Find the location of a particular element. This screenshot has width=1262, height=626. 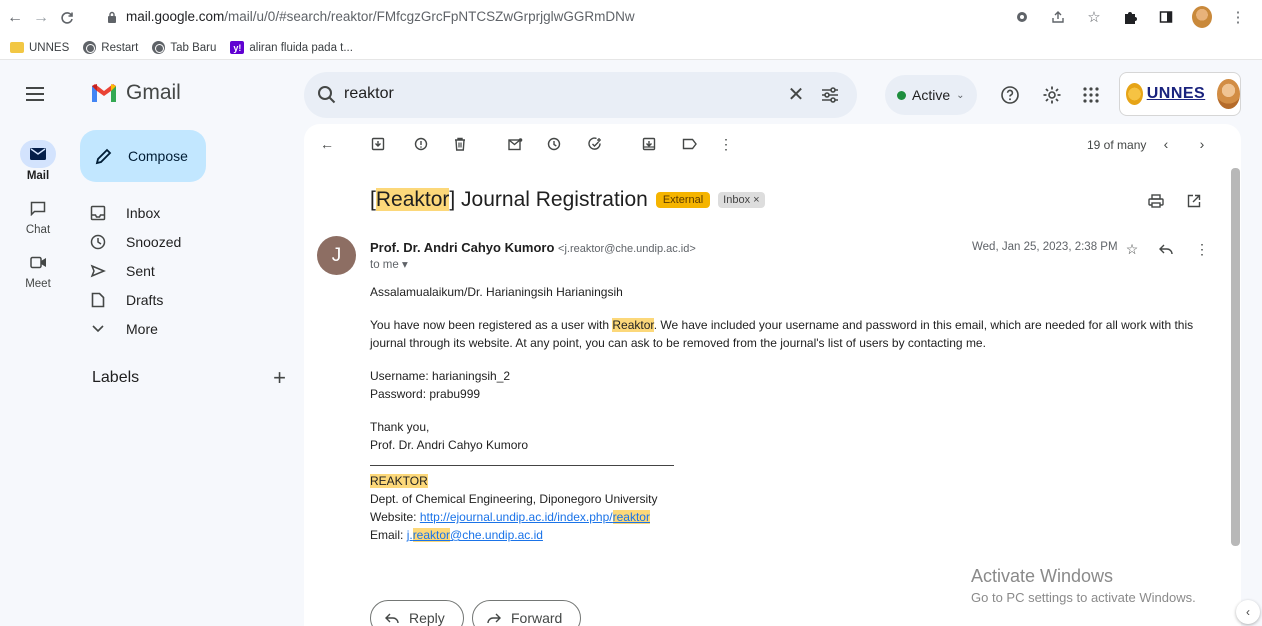

signature-email: Email: j.reaktor@che.undip.ac.id is located at coordinates (456, 535).